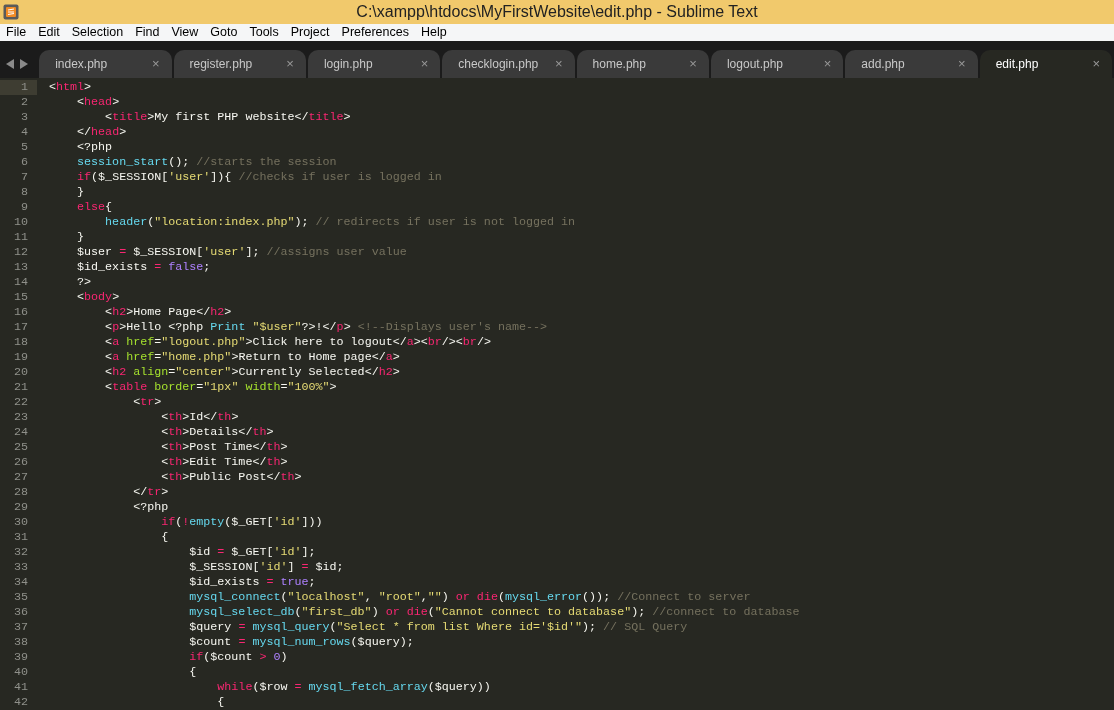 The image size is (1114, 710). Describe the element at coordinates (84, 282) in the screenshot. I see `code-line: ?>` at that location.